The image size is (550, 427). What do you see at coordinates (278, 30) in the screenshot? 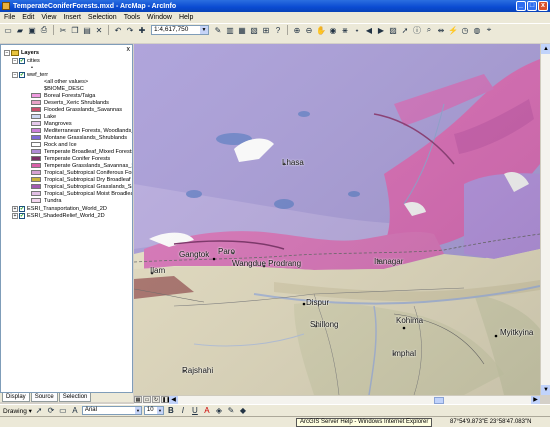
I see `help-pointer-icon: ?` at bounding box center [278, 30].